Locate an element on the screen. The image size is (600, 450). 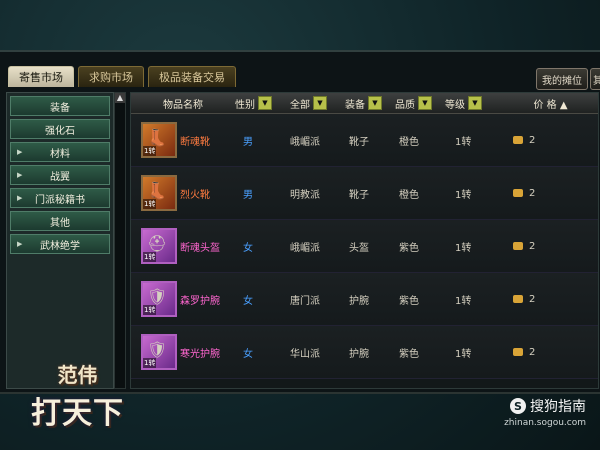
sidebar-item-label: 其他 is located at coordinates (60, 223).